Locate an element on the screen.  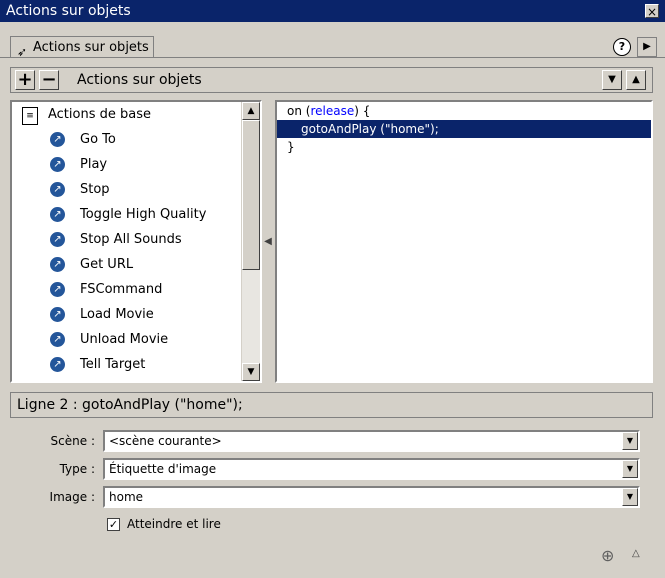
list-item: ↗ Load Movie is located at coordinates (127, 314).